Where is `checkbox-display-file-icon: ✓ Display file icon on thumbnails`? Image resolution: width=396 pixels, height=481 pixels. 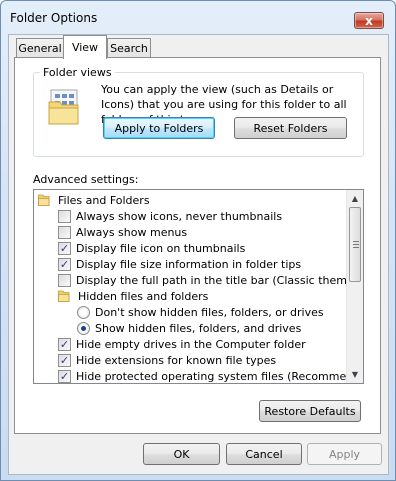
checkbox-display-file-icon: ✓ Display file icon on thumbnails is located at coordinates (151, 248).